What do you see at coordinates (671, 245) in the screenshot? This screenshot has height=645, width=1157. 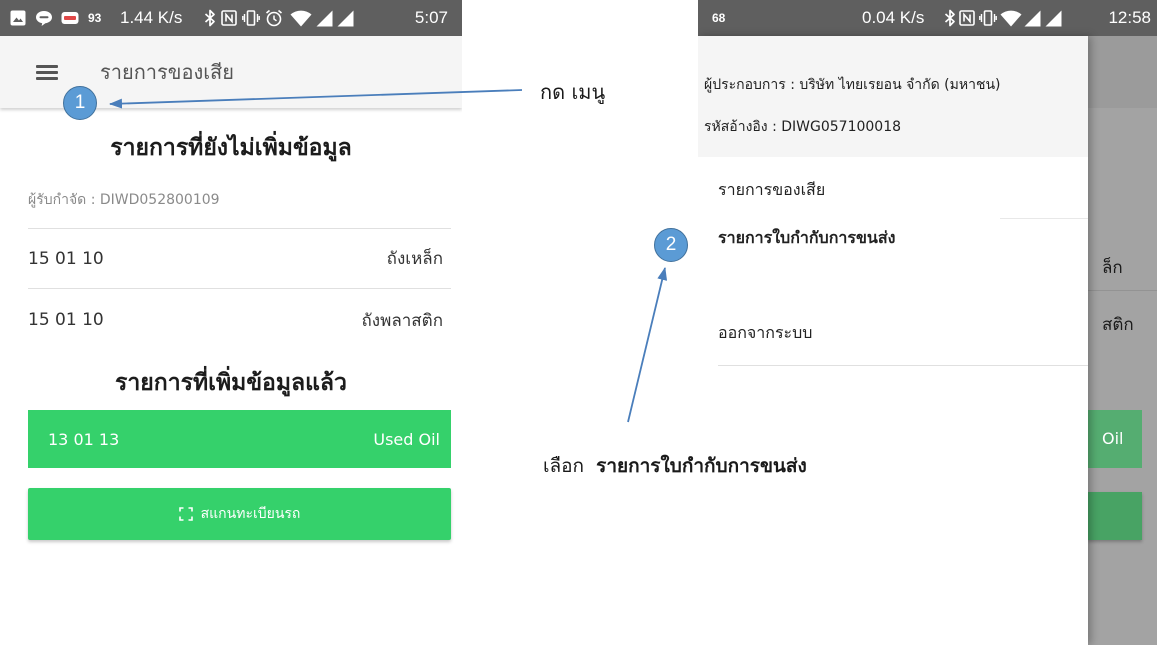 I see `step-2-badge: 2` at bounding box center [671, 245].